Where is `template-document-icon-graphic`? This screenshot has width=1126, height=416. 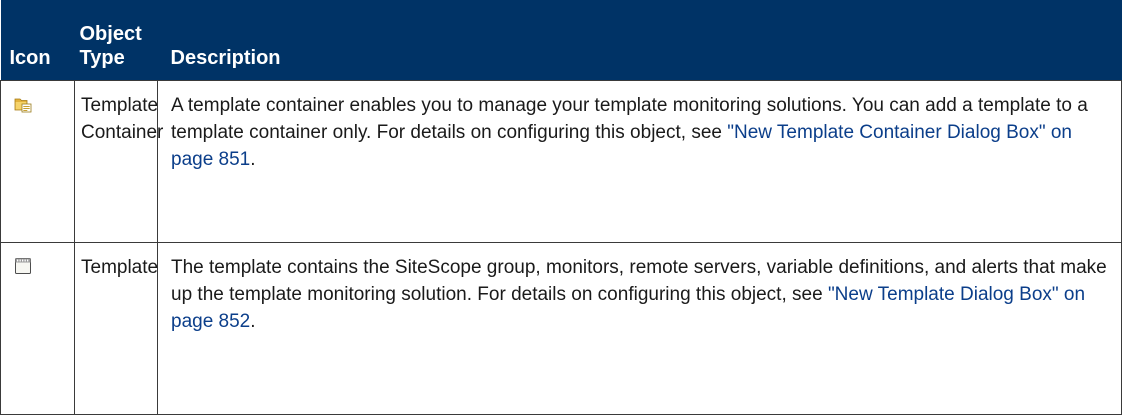
template-document-icon-graphic is located at coordinates (23, 265).